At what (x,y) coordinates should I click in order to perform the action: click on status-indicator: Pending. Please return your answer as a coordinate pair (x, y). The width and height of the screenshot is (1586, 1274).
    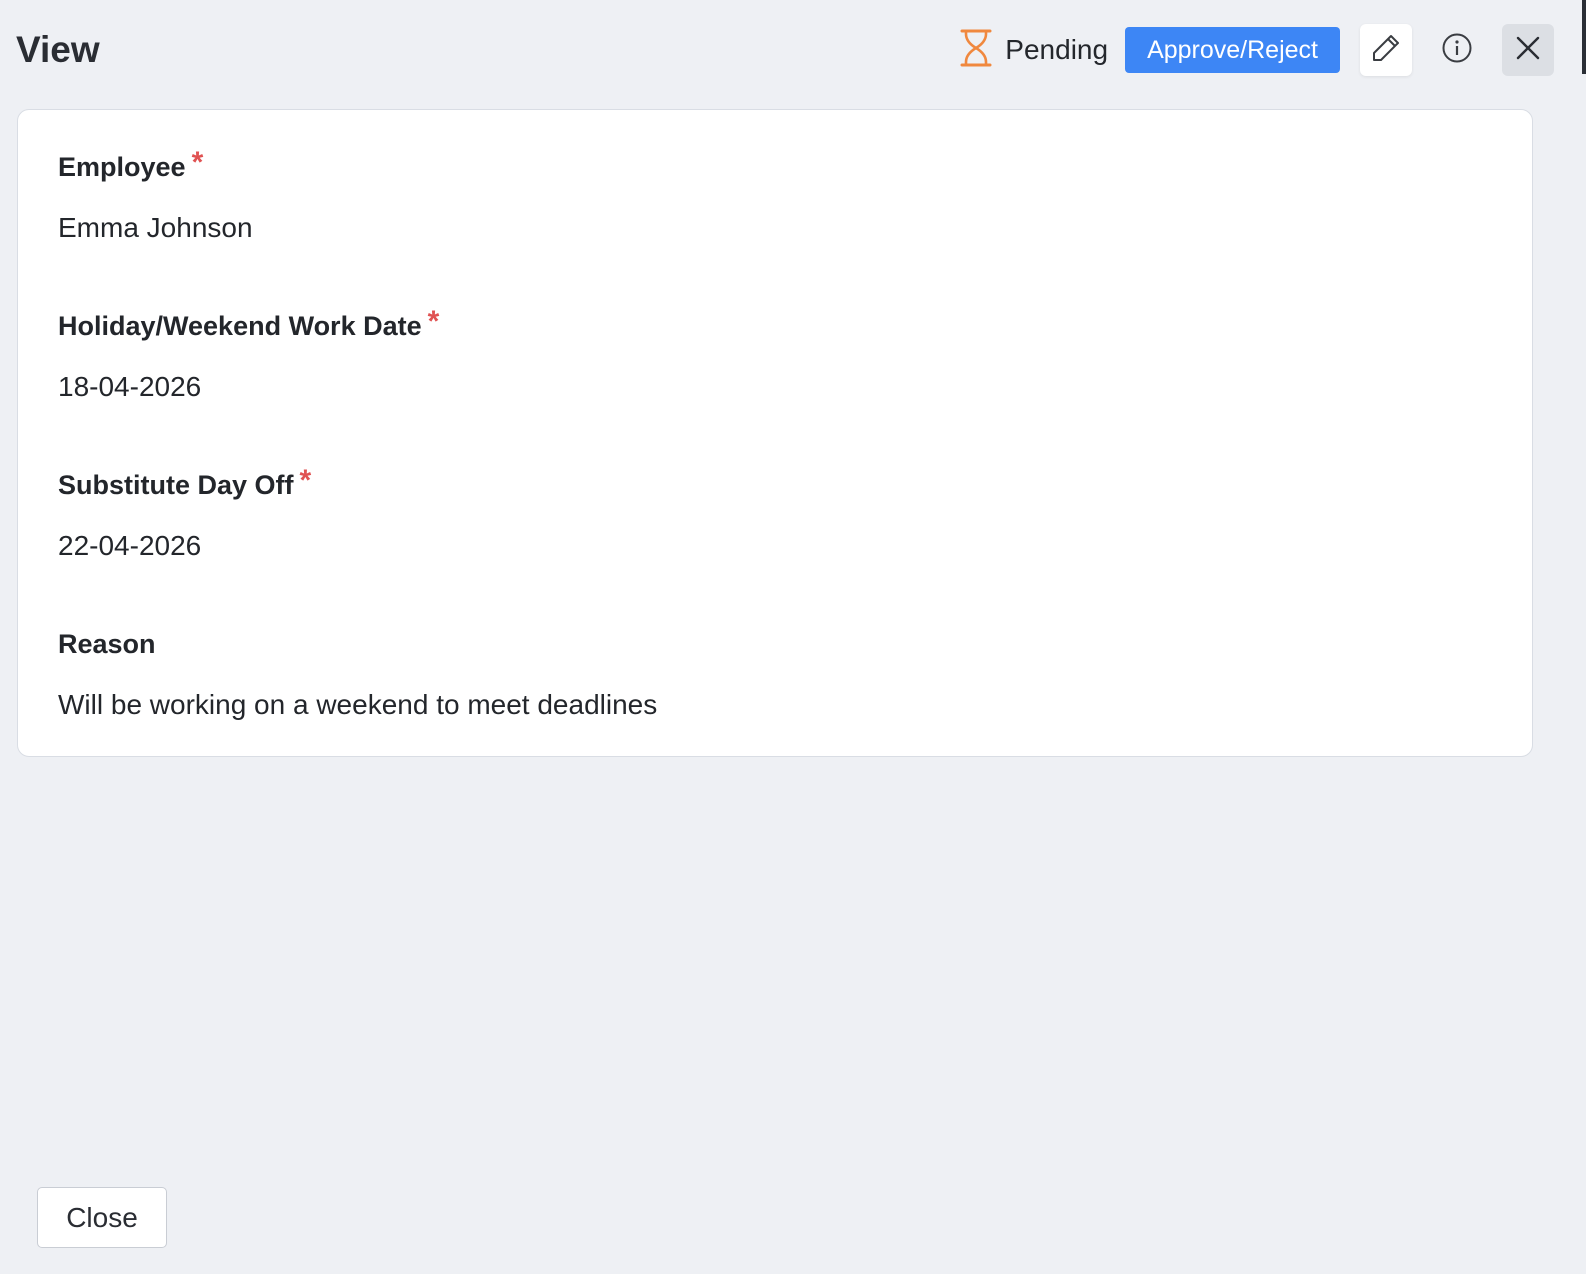
    Looking at the image, I should click on (1033, 50).